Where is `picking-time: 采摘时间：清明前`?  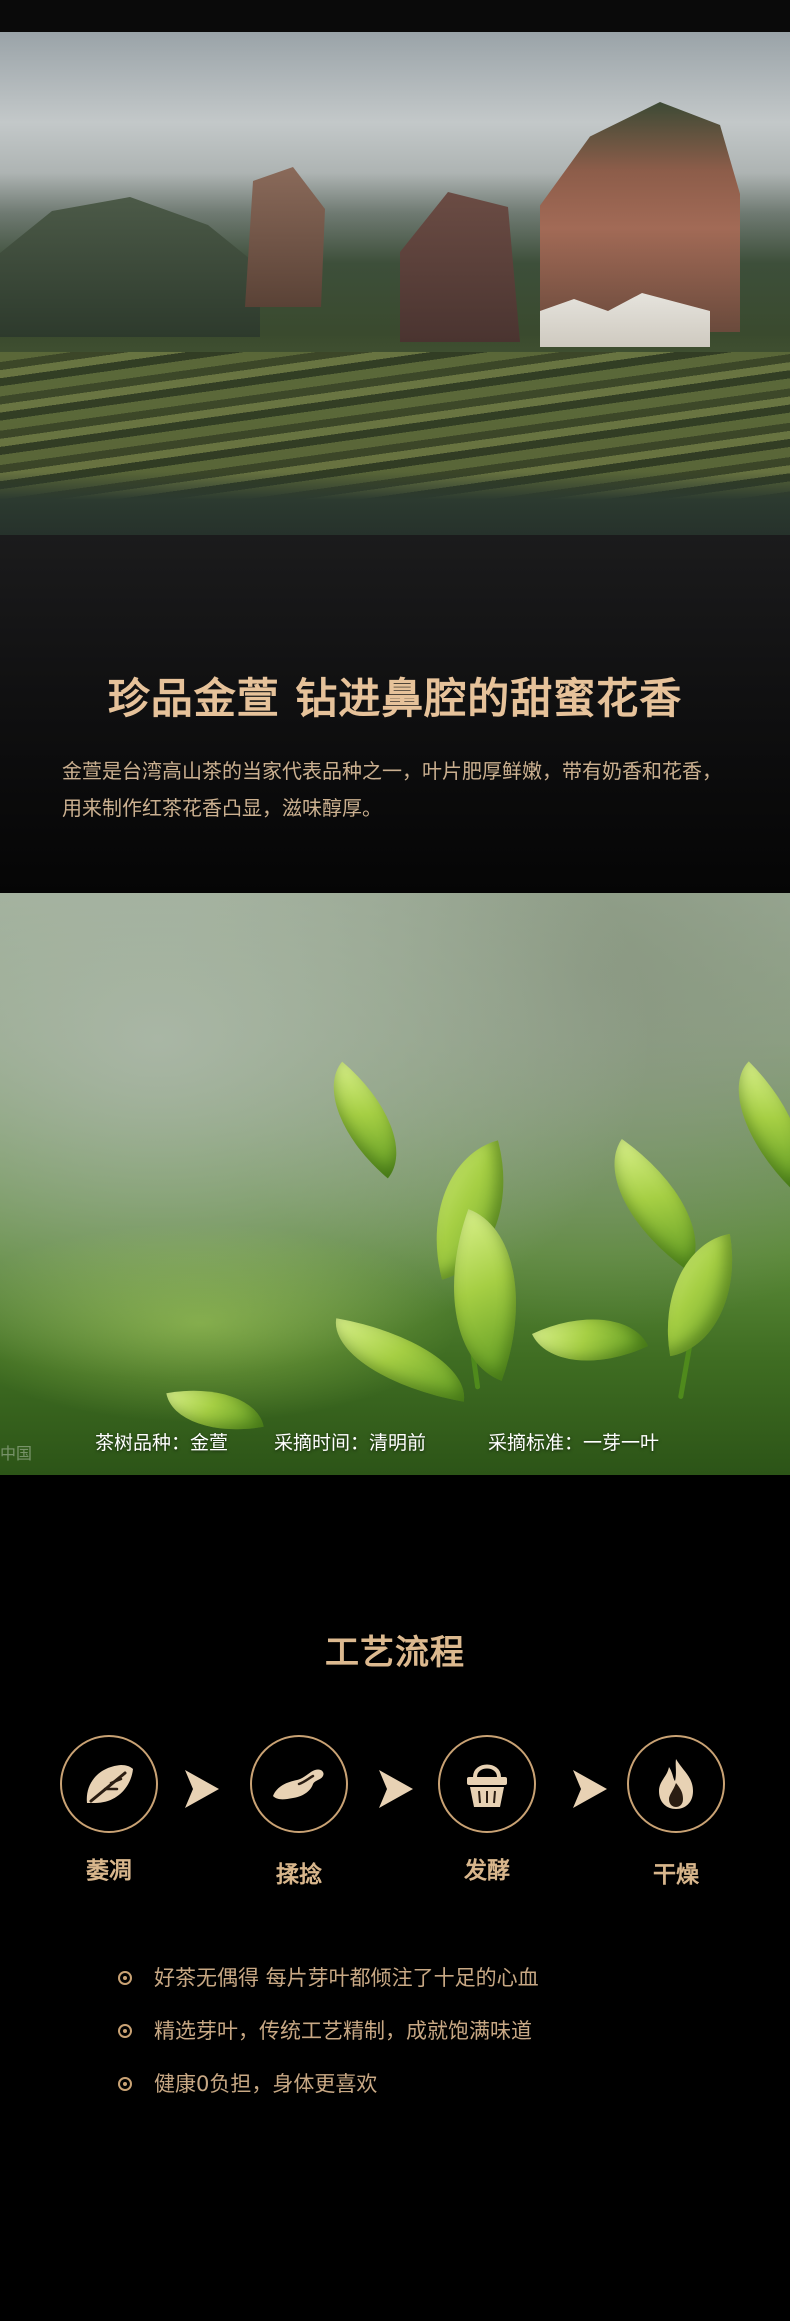 picking-time: 采摘时间：清明前 is located at coordinates (350, 1443).